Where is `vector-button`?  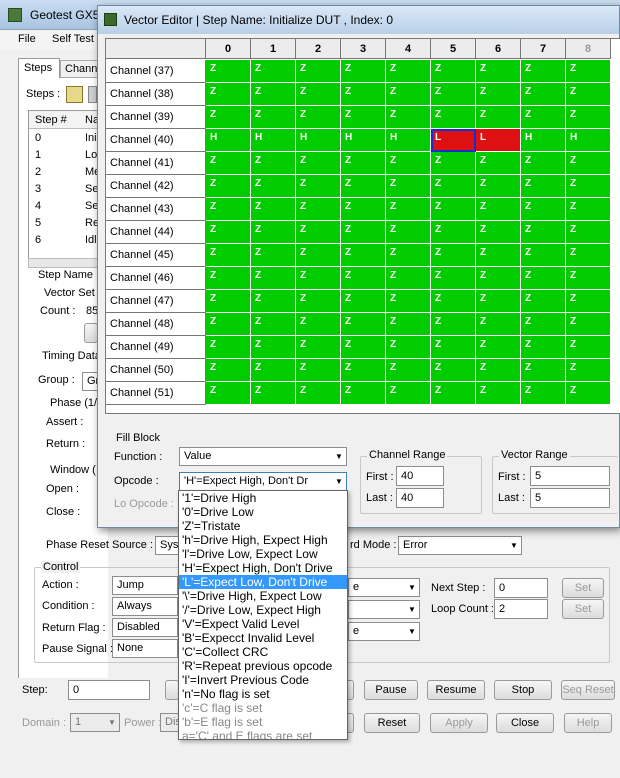 vector-button is located at coordinates (91, 333).